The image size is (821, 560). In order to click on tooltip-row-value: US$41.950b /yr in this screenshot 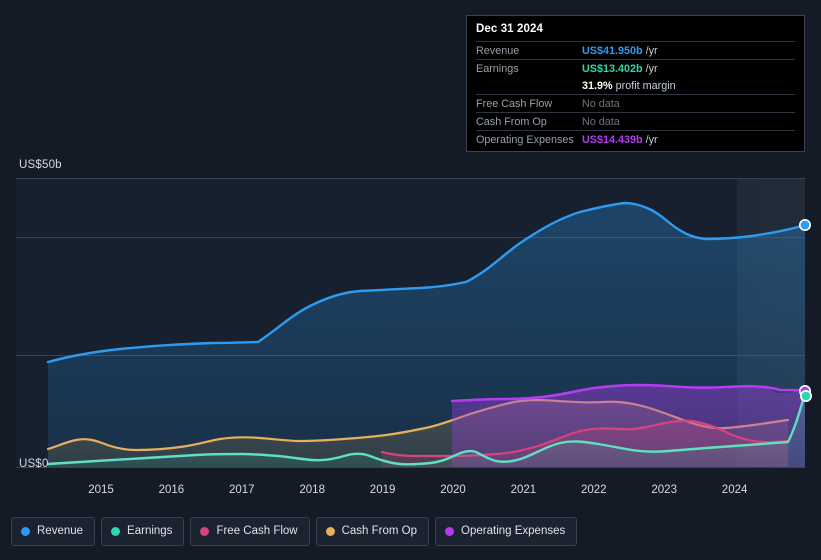, I will do `click(620, 50)`.